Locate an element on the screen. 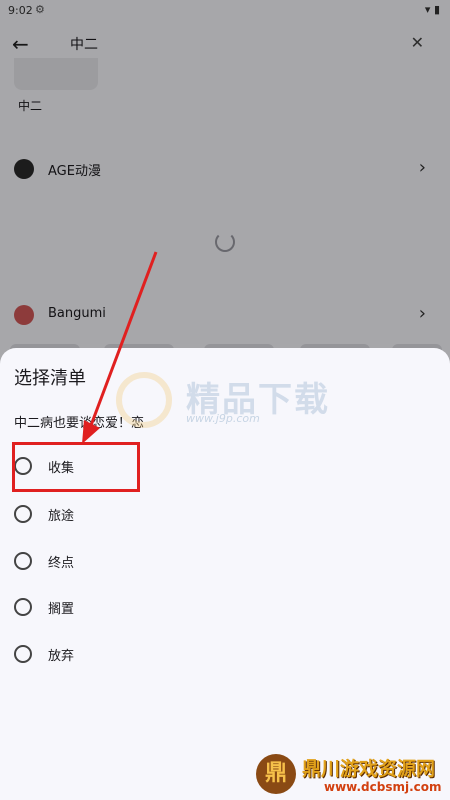 Image resolution: width=450 pixels, height=800 pixels. brand-name: 鼎川游戏资源网 is located at coordinates (369, 769).